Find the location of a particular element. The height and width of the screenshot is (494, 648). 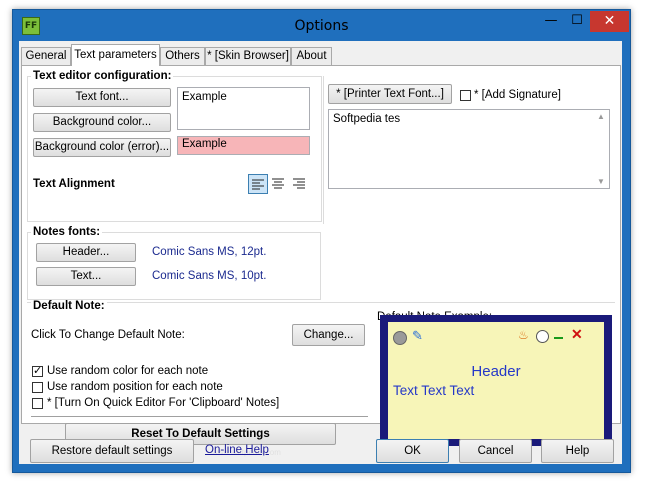

note-pencil-icon: ✎ is located at coordinates (417, 336).